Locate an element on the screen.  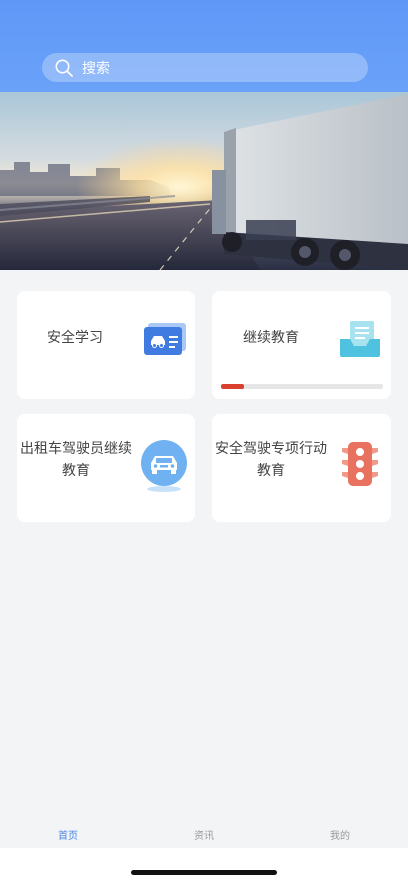
tab-profile: 我的 is located at coordinates (340, 837).